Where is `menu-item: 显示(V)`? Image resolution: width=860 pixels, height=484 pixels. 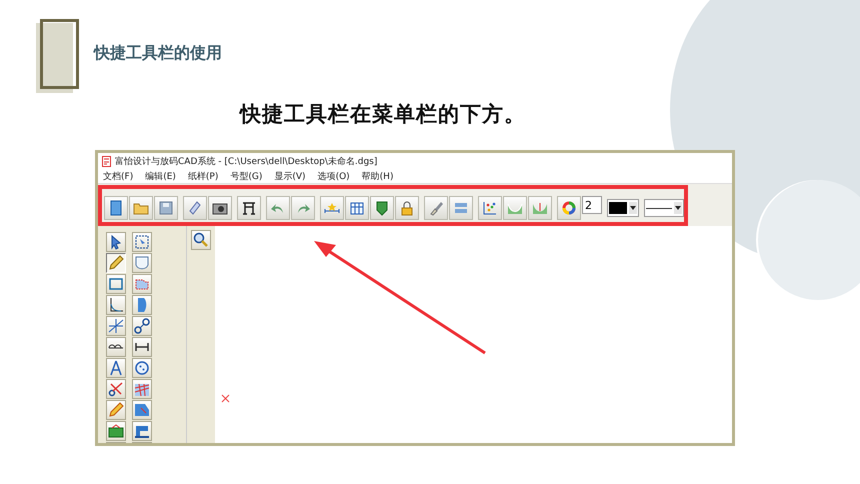 menu-item: 显示(V) is located at coordinates (290, 176).